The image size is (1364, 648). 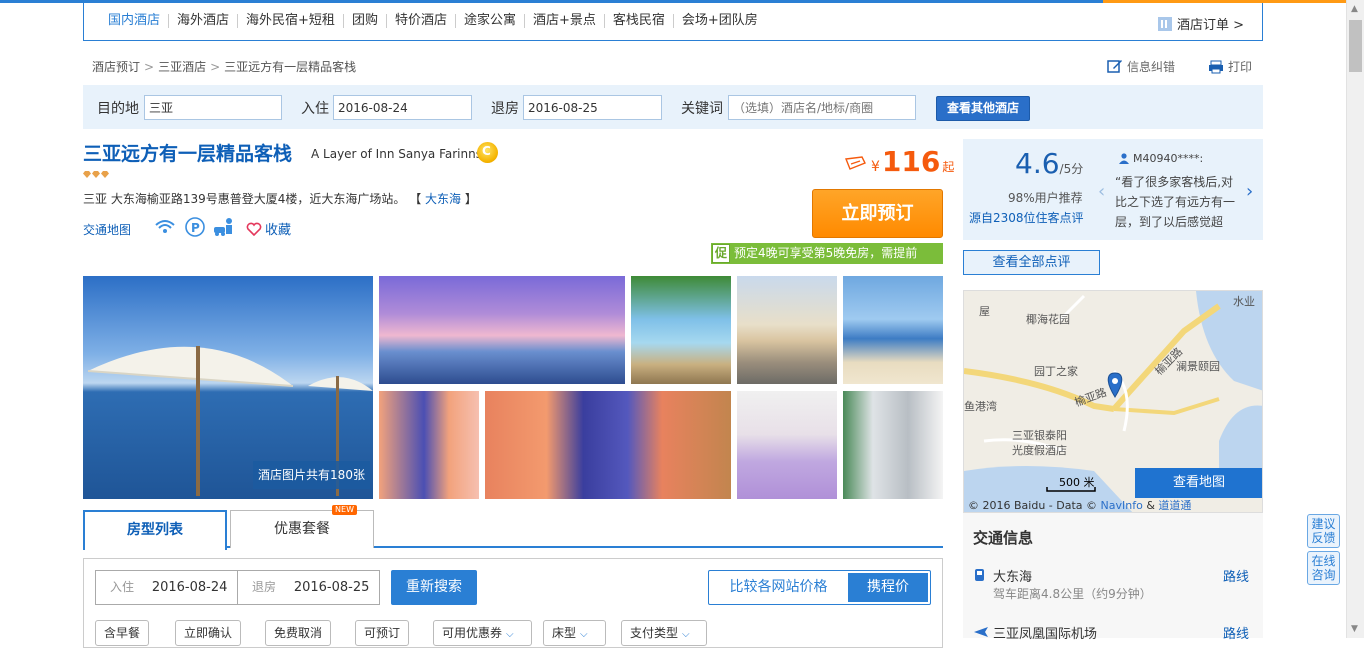 What do you see at coordinates (315, 109) in the screenshot?
I see `checkin-label: 入住` at bounding box center [315, 109].